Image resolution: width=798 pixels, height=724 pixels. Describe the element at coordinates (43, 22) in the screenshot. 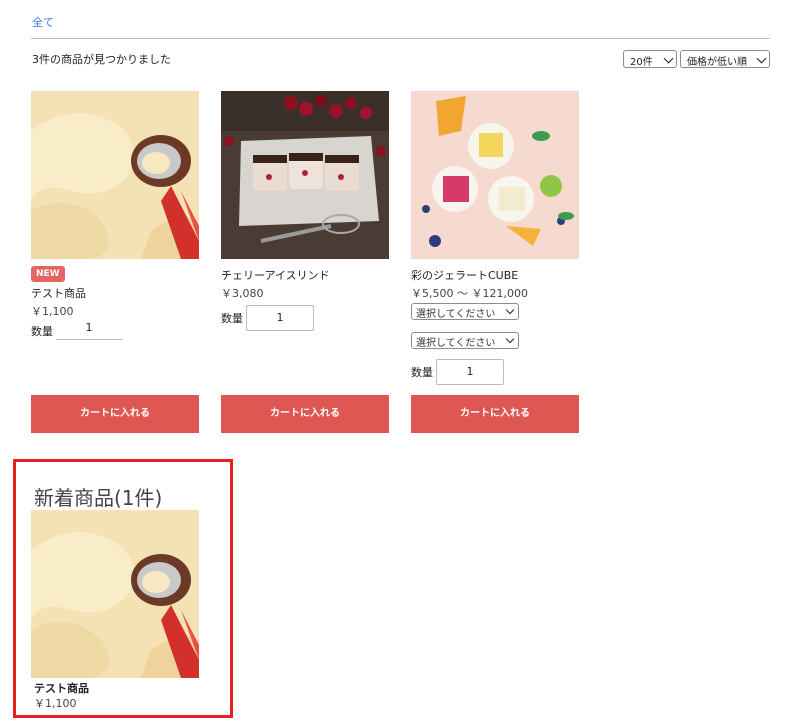

I see `breadcrumb-all-link: 全て` at that location.